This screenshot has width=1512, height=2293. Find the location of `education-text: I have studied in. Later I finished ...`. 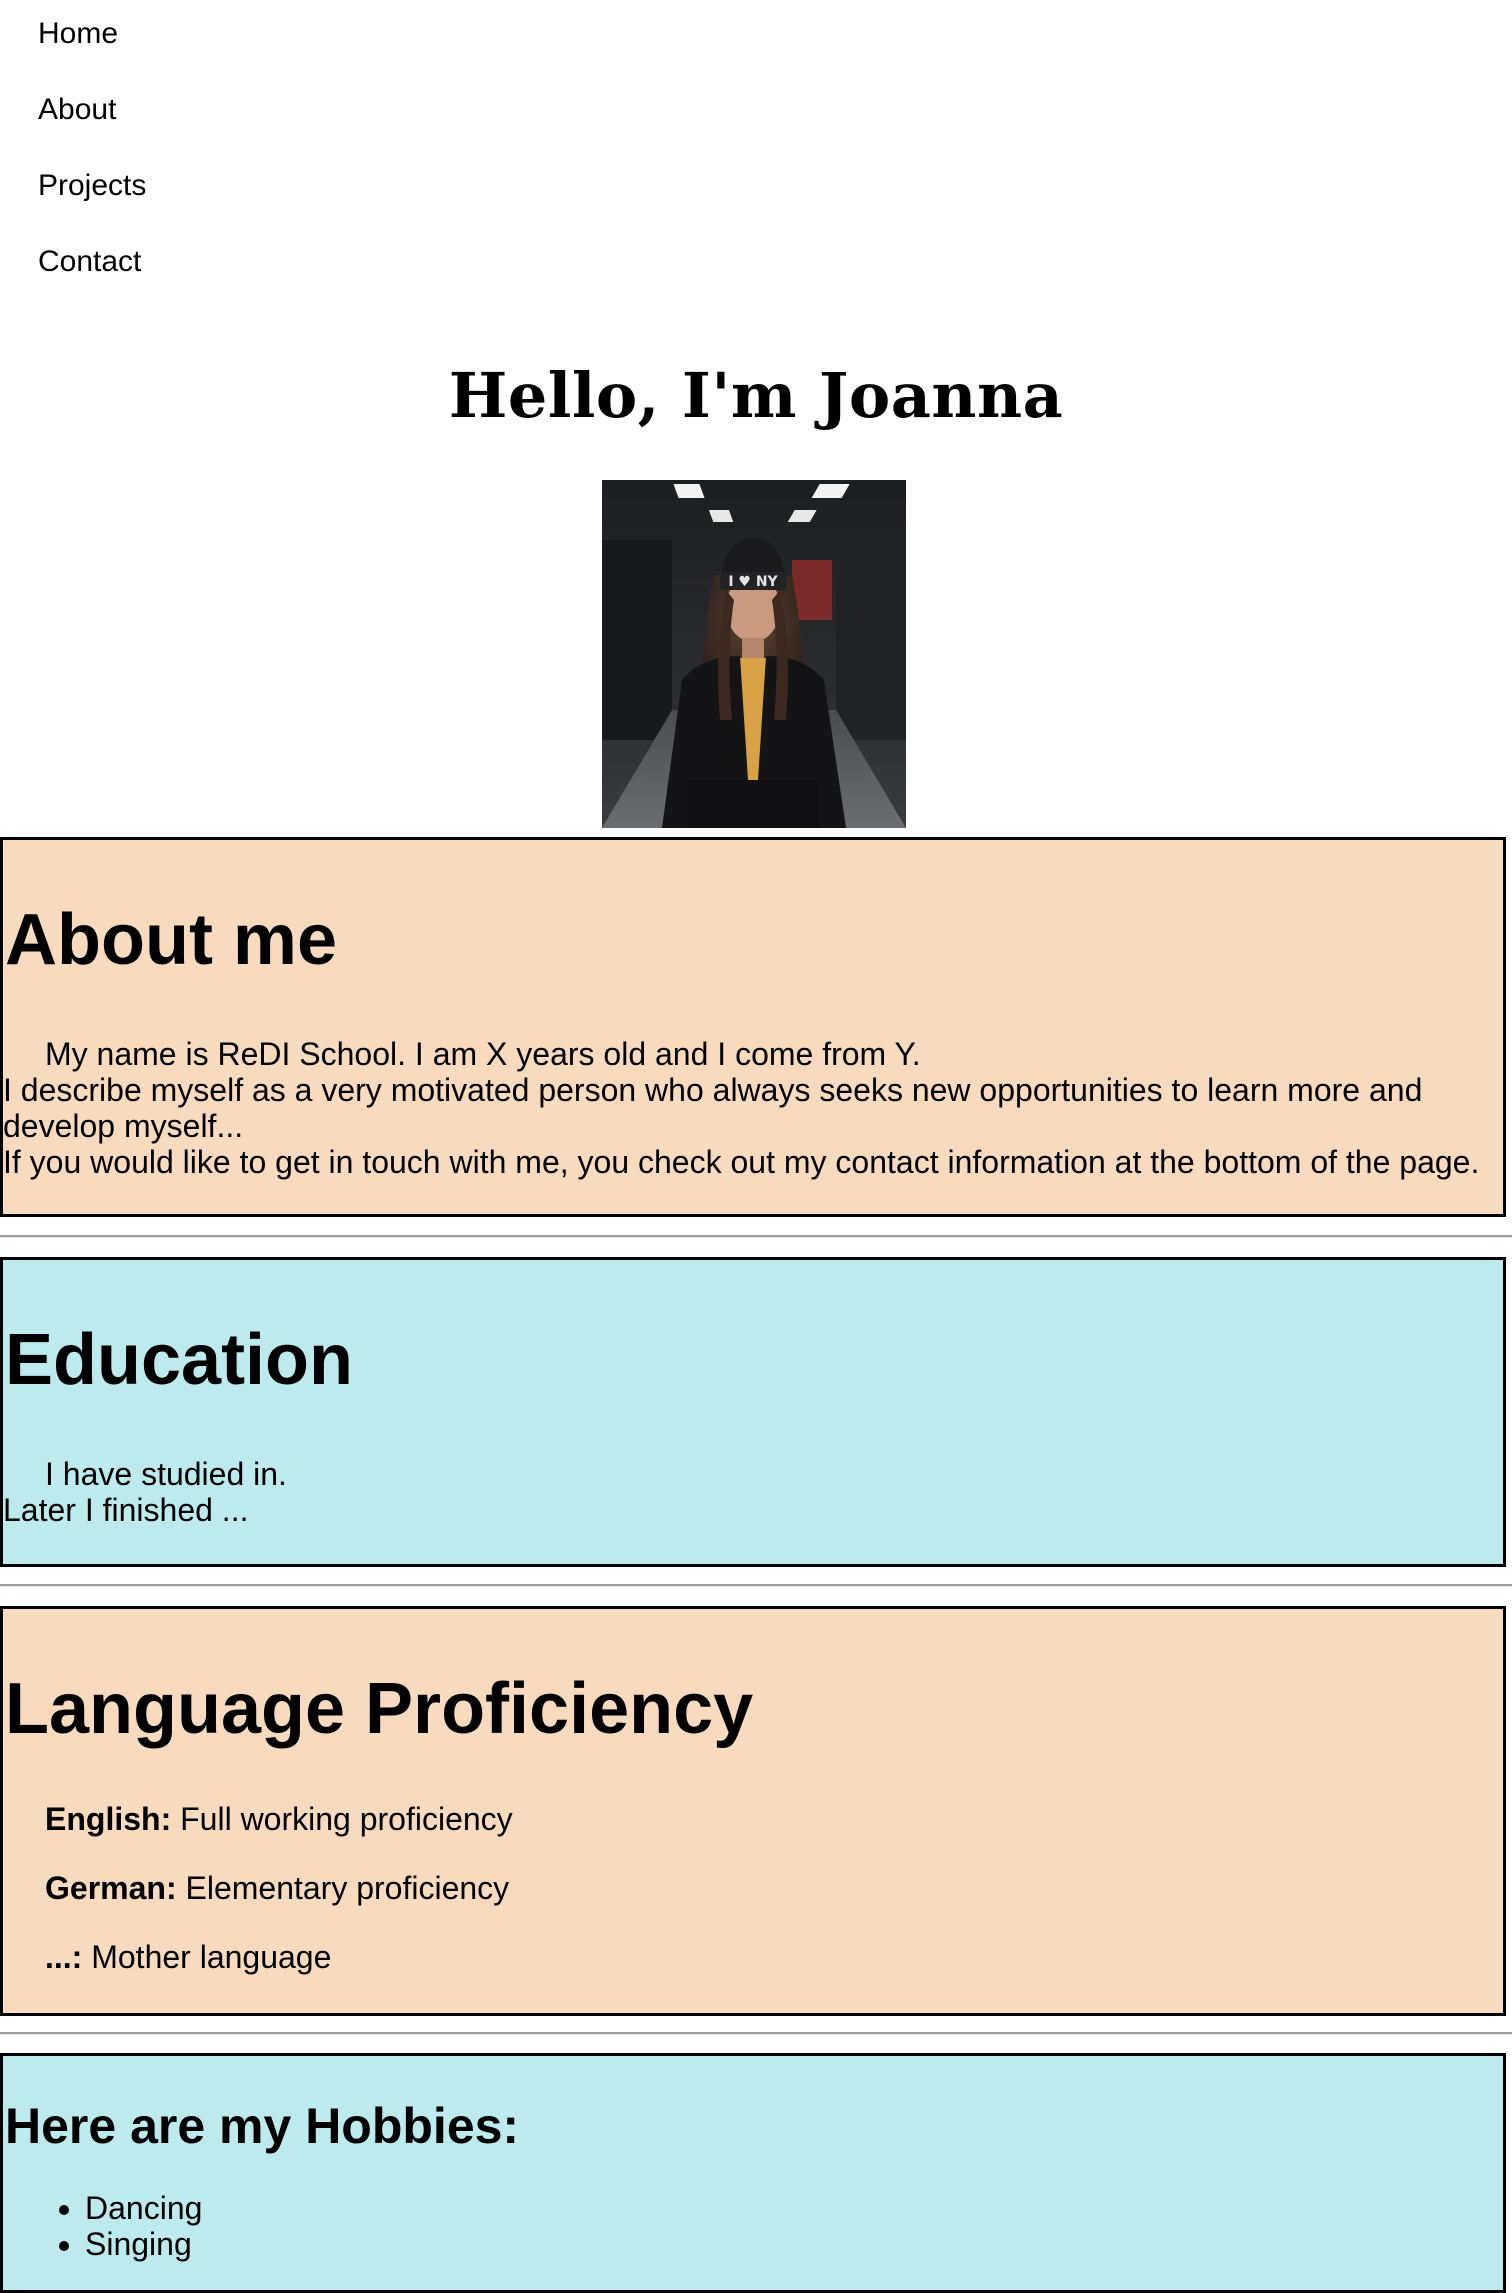

education-text: I have studied in. Later I finished ... is located at coordinates (753, 1492).